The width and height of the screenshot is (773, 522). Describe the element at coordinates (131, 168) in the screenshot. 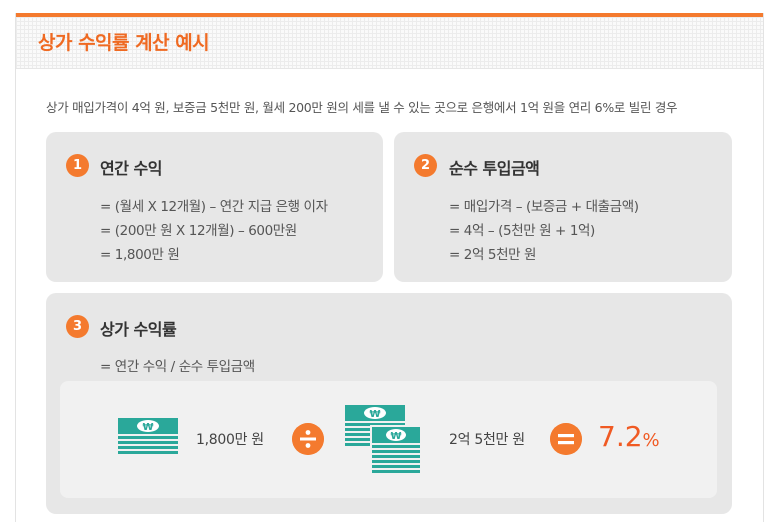

I see `card-title-annual-income: 연간 수익` at that location.